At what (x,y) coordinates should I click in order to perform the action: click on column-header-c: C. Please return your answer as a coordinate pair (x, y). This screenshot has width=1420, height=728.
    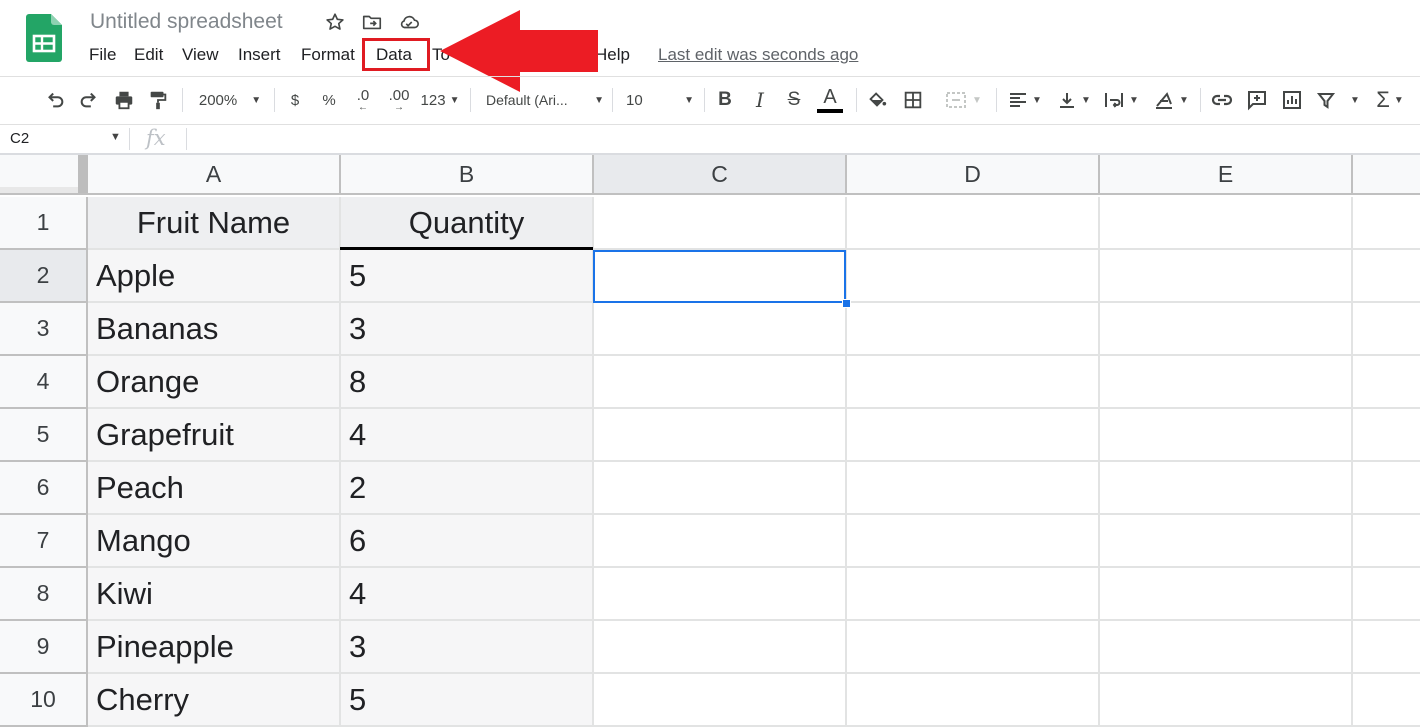
    Looking at the image, I should click on (720, 175).